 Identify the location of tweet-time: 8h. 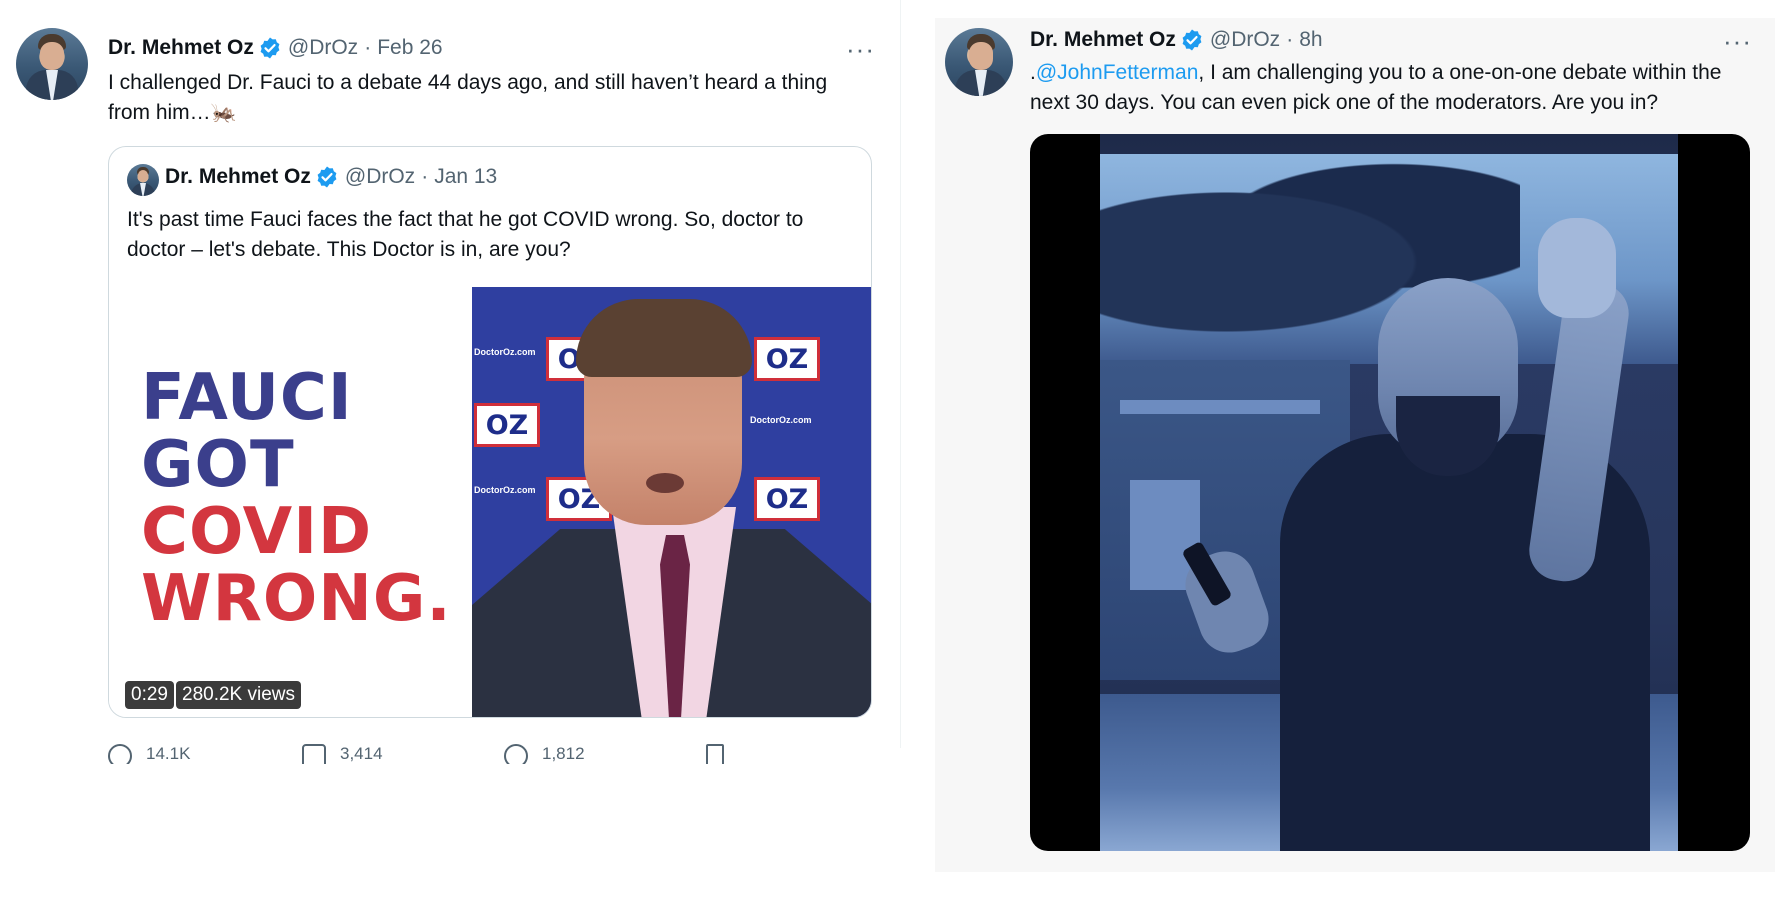
(1310, 40).